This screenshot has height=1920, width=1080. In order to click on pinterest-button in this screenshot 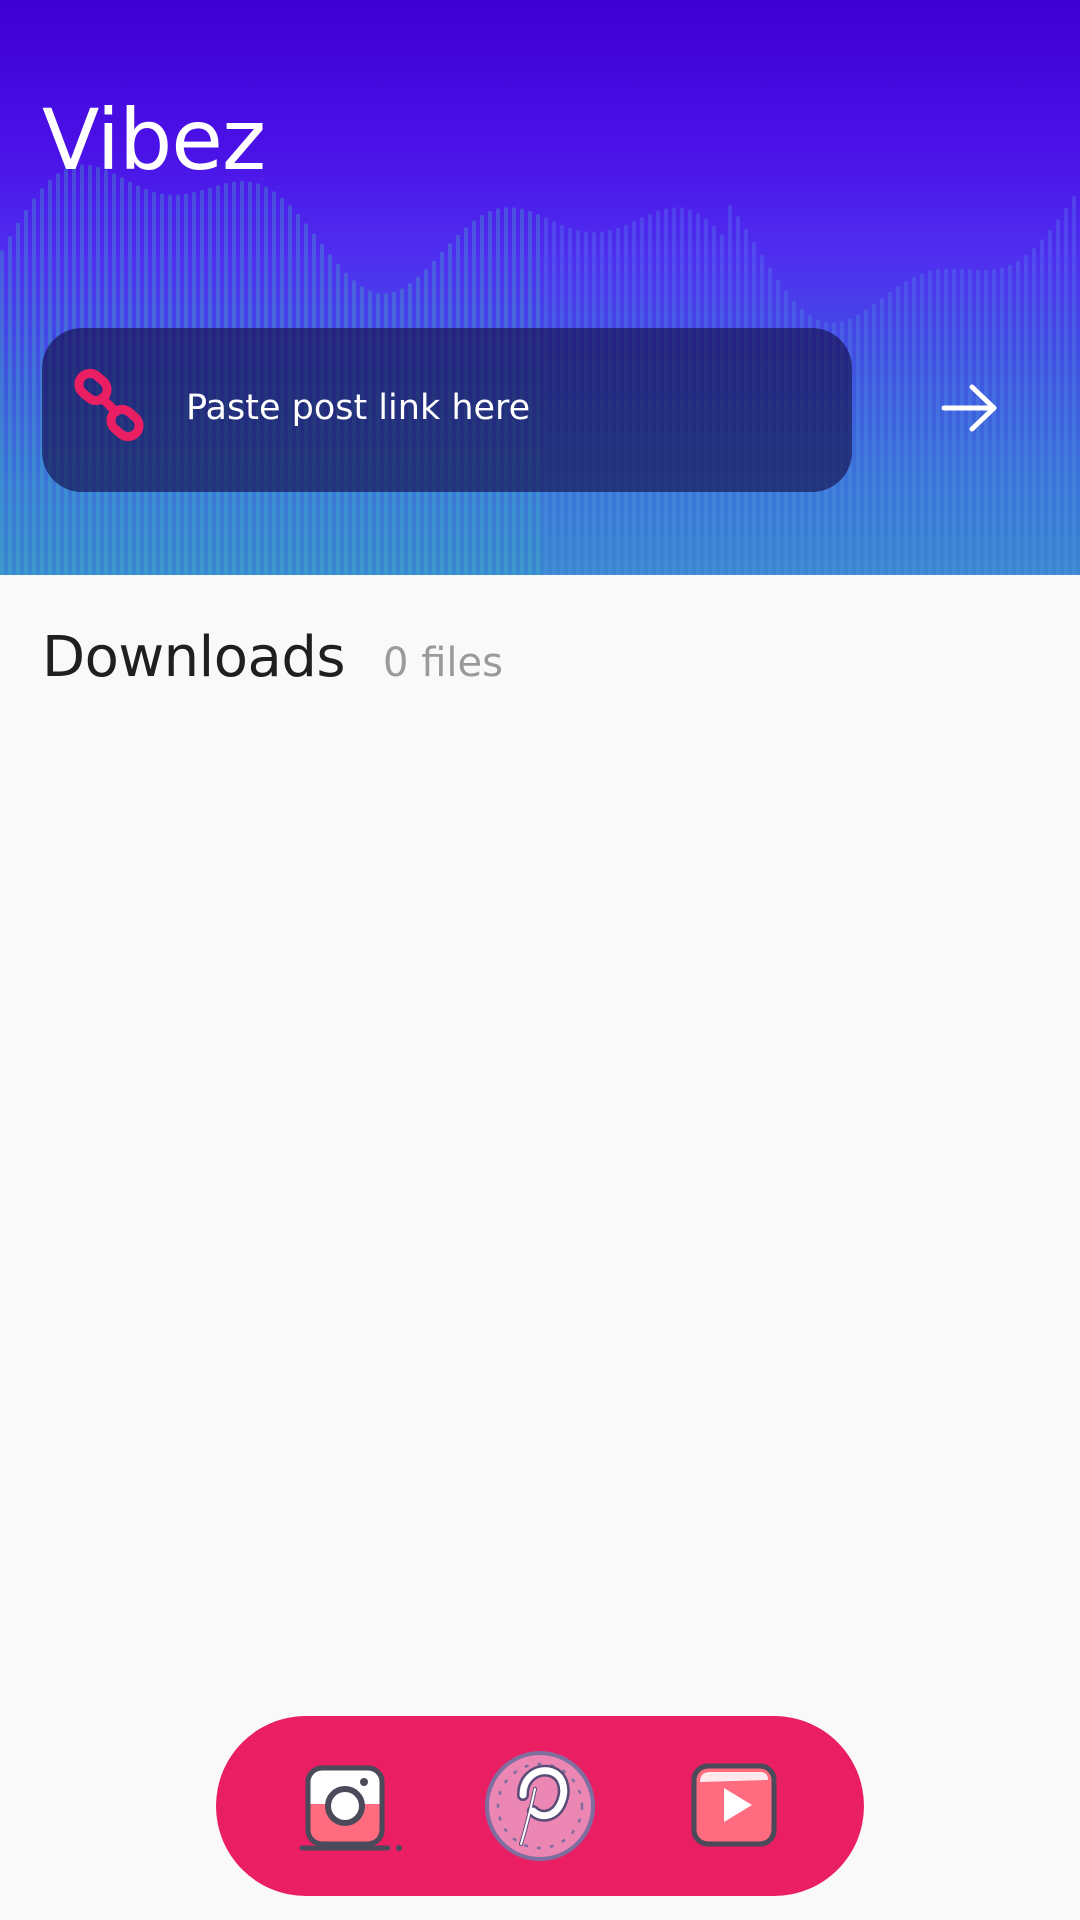, I will do `click(540, 1806)`.